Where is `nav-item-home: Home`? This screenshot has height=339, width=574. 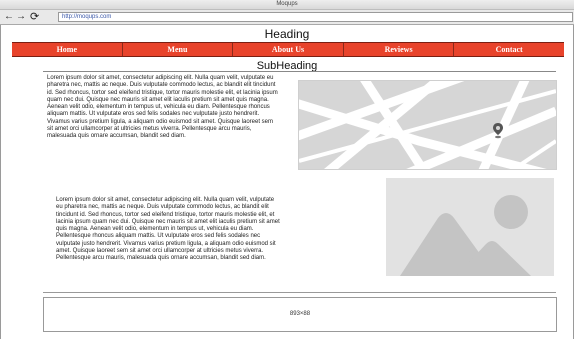 nav-item-home: Home is located at coordinates (67, 49).